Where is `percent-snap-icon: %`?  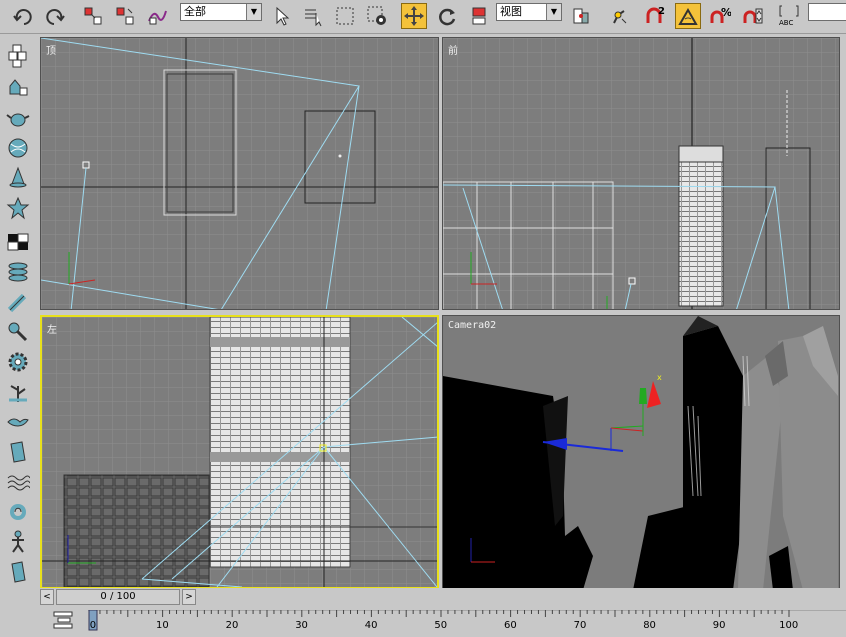
percent-snap-icon: % is located at coordinates (720, 16).